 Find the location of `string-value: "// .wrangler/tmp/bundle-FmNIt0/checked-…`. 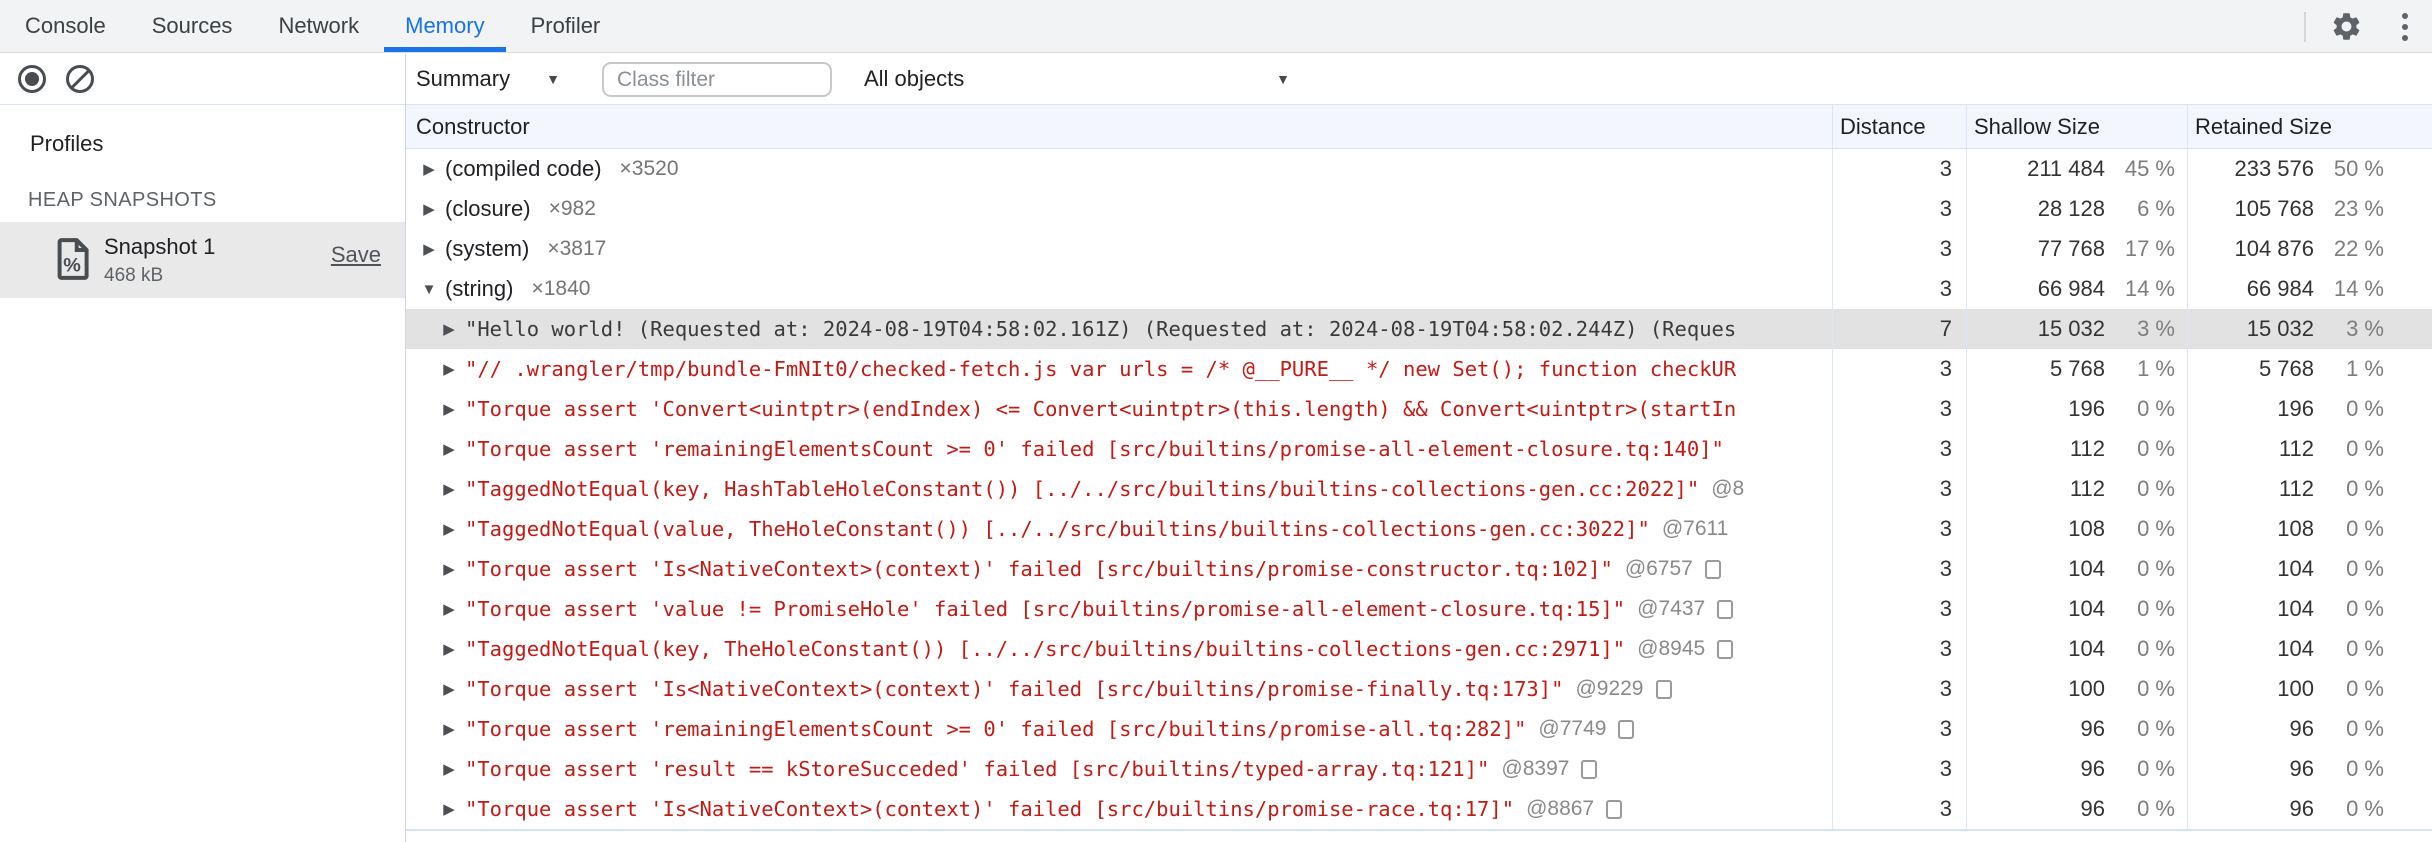

string-value: "// .wrangler/tmp/bundle-FmNIt0/checked-… is located at coordinates (1101, 369).